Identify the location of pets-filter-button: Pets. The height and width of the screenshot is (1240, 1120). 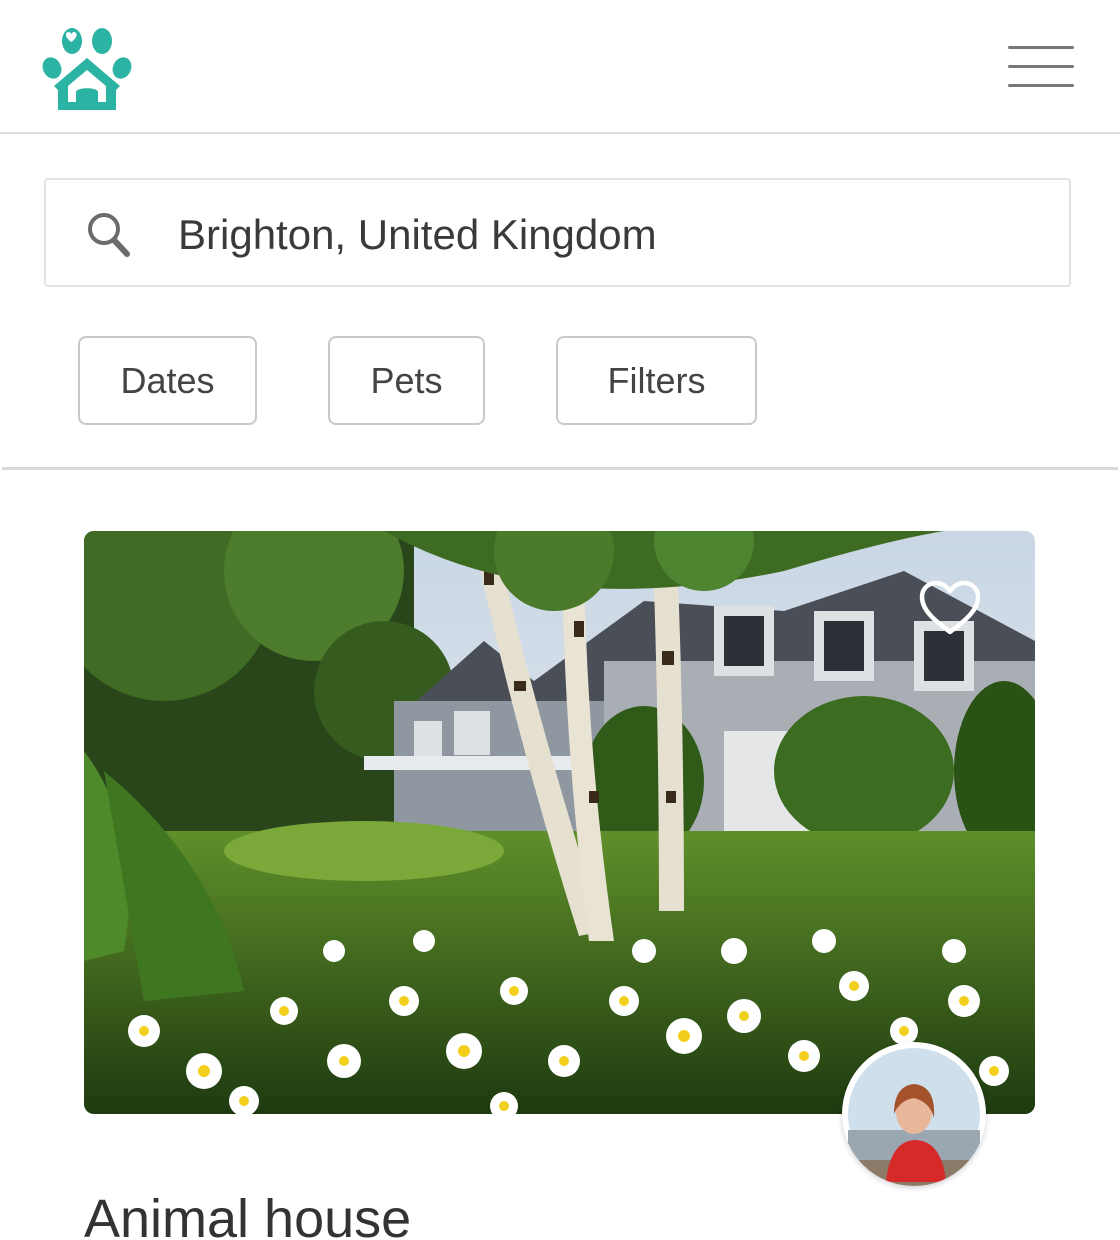
(406, 380).